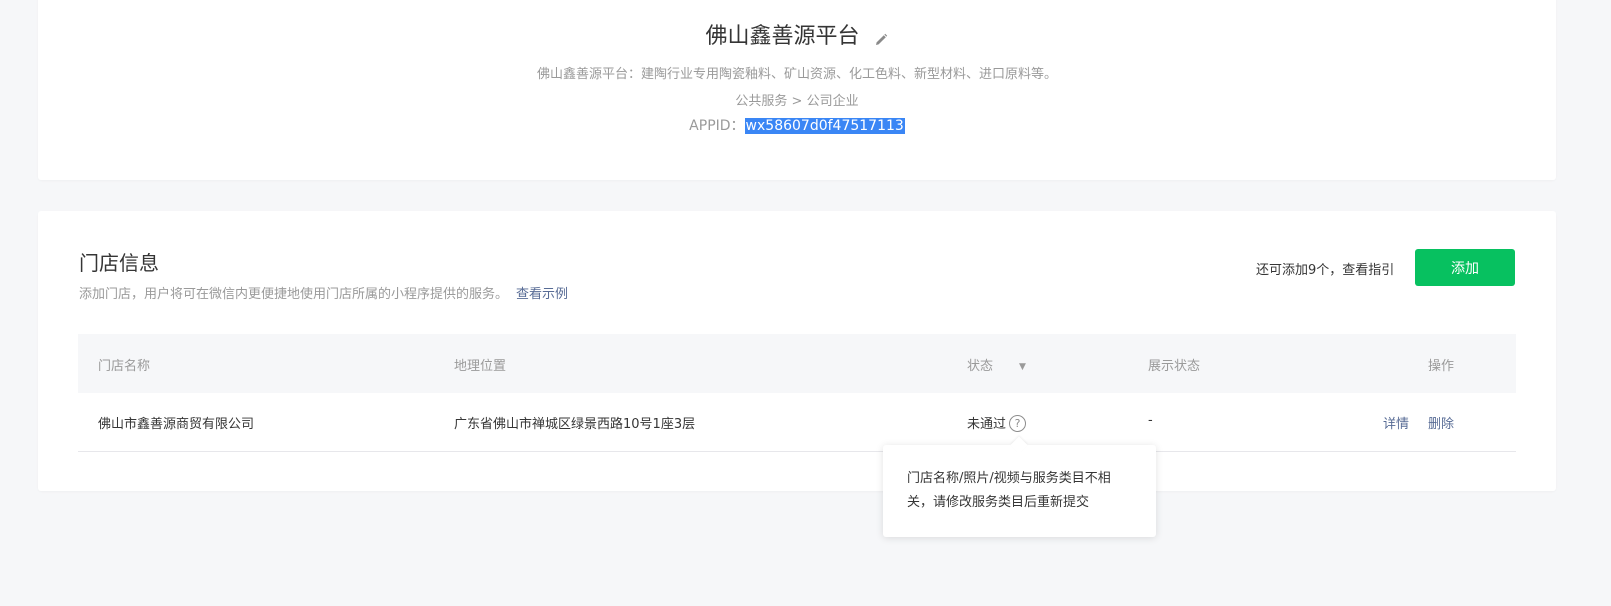  What do you see at coordinates (1018, 423) in the screenshot?
I see `question-circle-icon: ?` at bounding box center [1018, 423].